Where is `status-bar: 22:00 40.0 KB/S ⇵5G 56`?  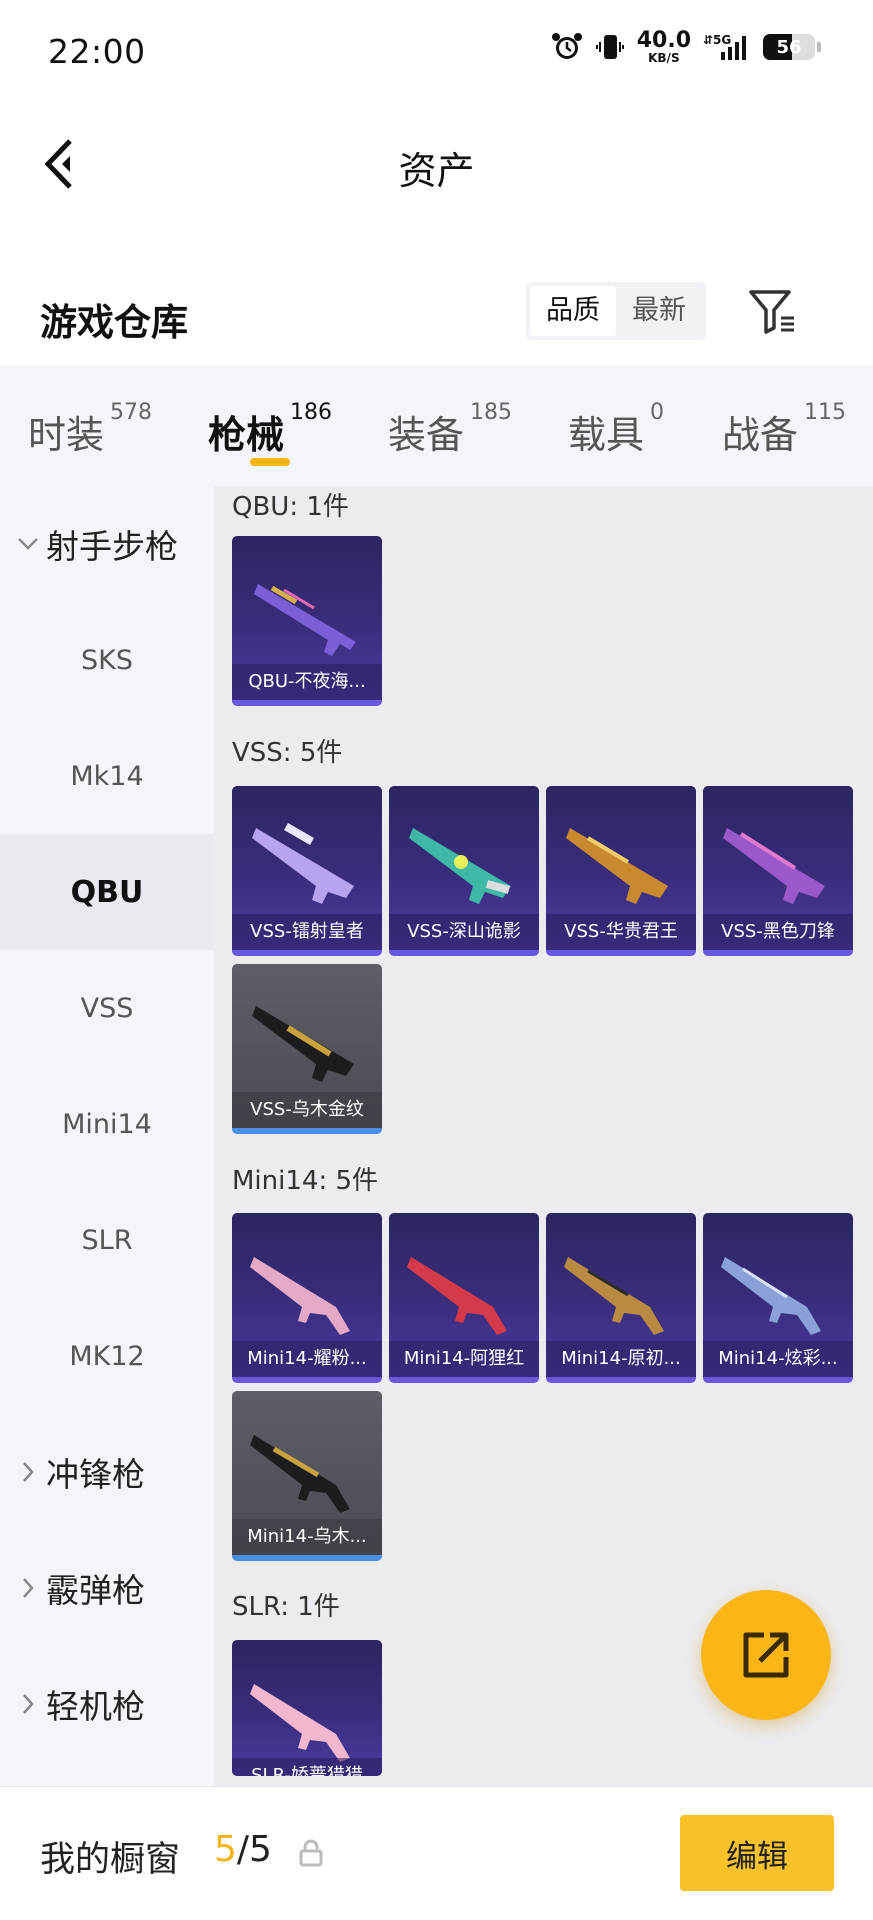 status-bar: 22:00 40.0 KB/S ⇵5G 56 is located at coordinates (436, 52).